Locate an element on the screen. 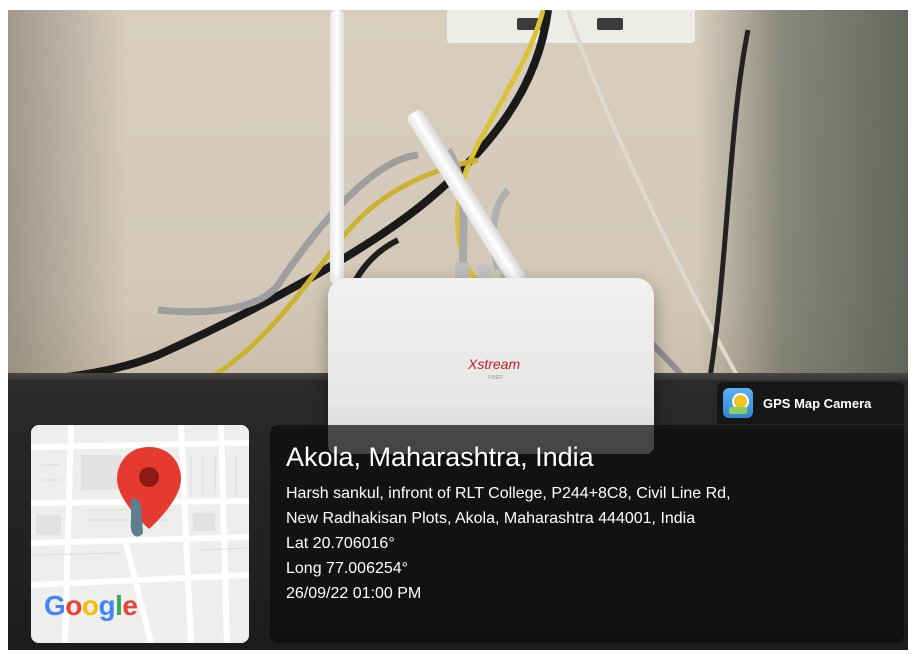  google-logo: Google is located at coordinates (91, 605).